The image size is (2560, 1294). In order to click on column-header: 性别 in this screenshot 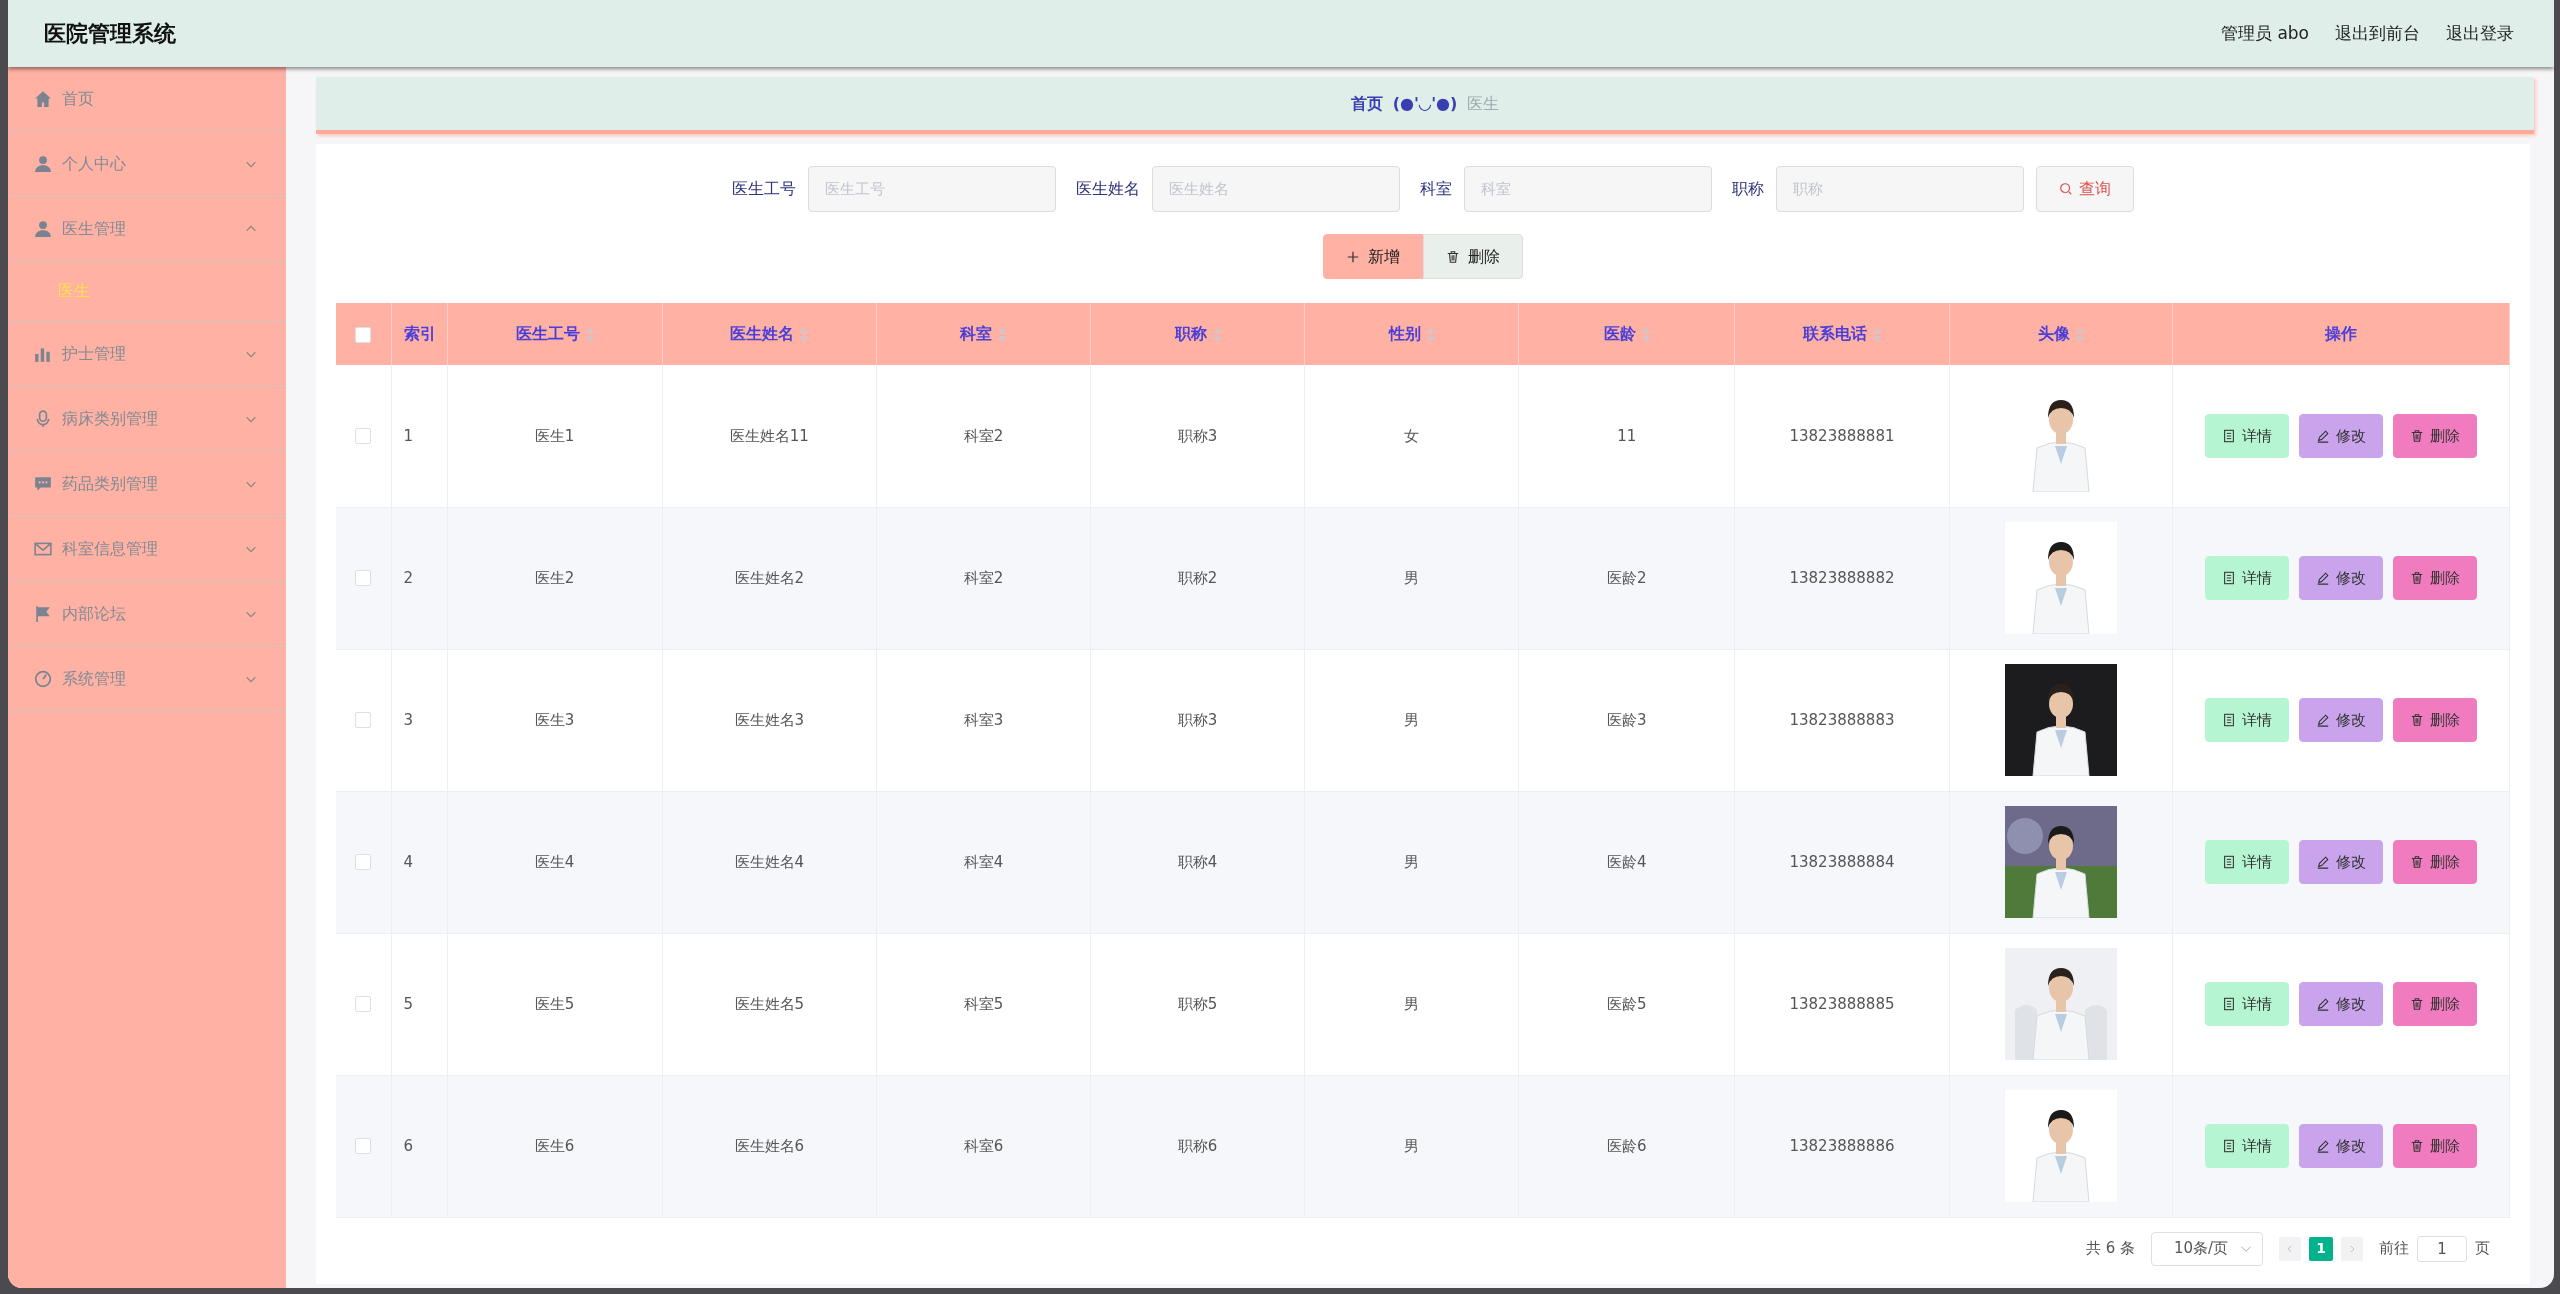, I will do `click(1404, 333)`.